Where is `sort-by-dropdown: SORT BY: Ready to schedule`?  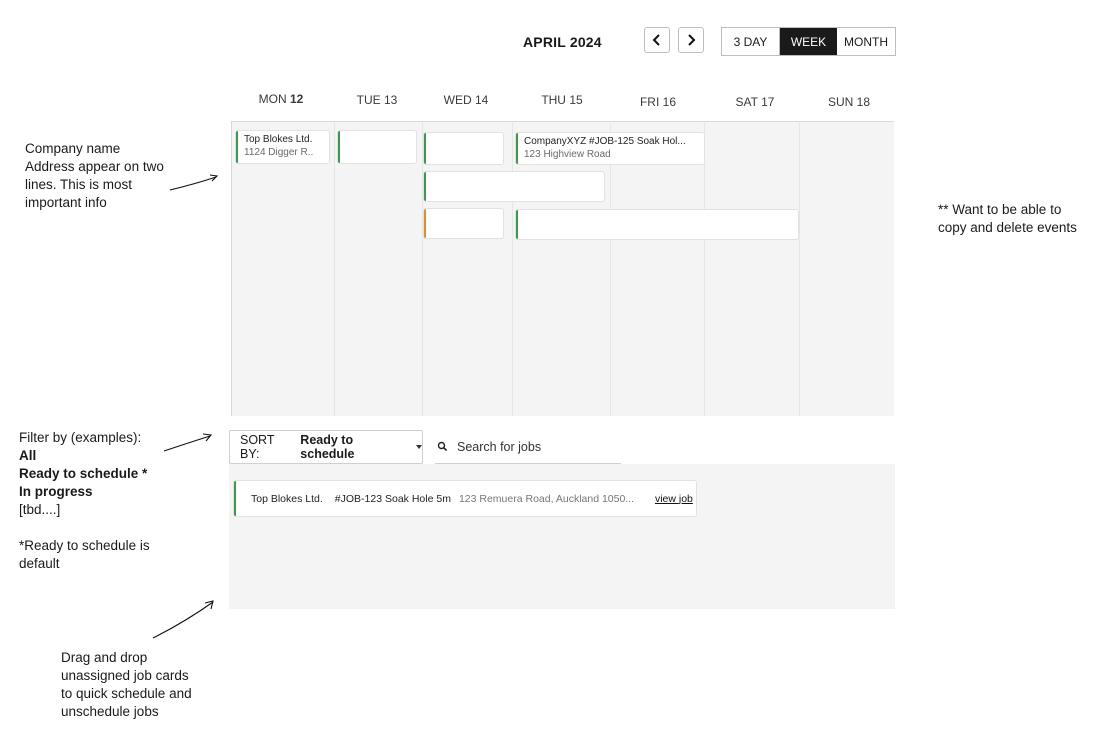
sort-by-dropdown: SORT BY: Ready to schedule is located at coordinates (326, 447).